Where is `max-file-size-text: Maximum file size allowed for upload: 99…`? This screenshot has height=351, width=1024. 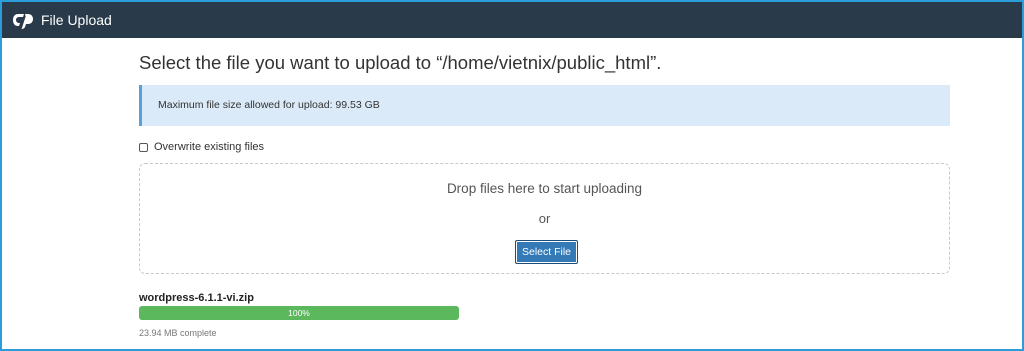 max-file-size-text: Maximum file size allowed for upload: 99… is located at coordinates (269, 105).